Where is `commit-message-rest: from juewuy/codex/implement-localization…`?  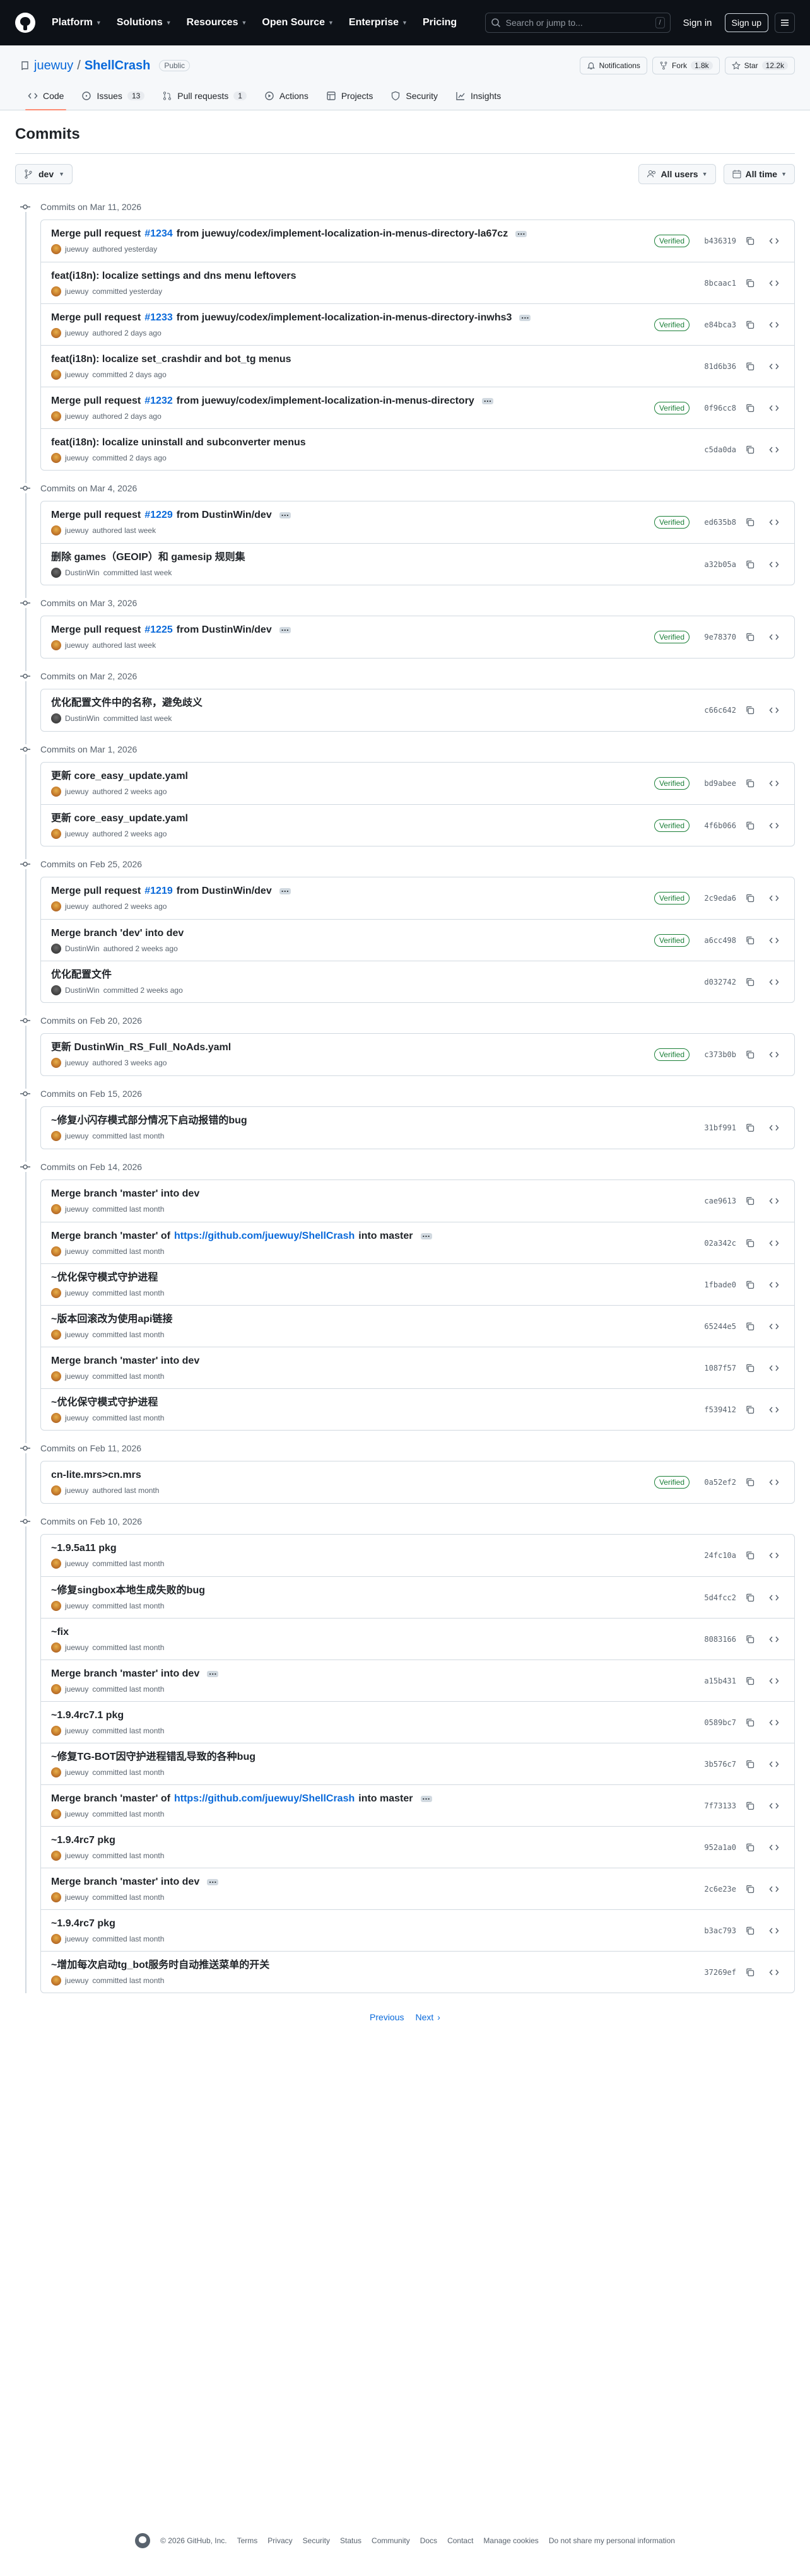
commit-message-rest: from juewuy/codex/implement-localization… is located at coordinates (345, 318).